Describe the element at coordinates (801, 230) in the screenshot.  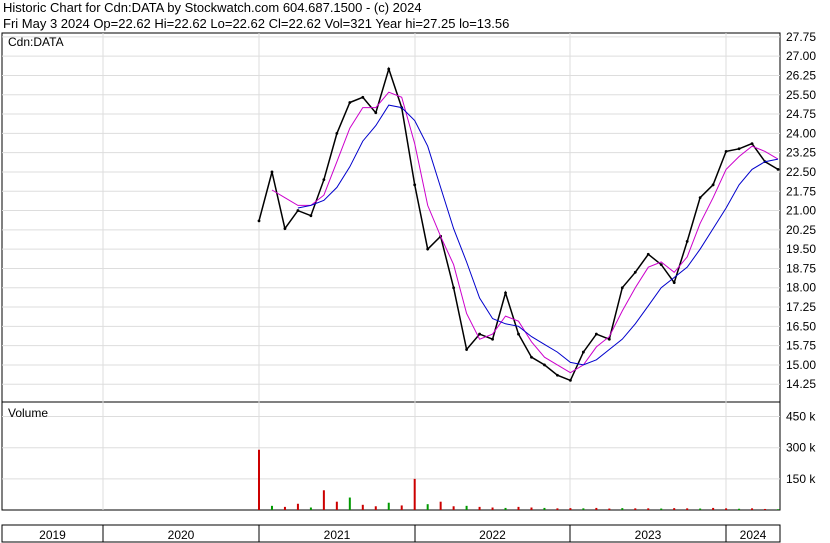
I see `price-tick-label: 20.25` at that location.